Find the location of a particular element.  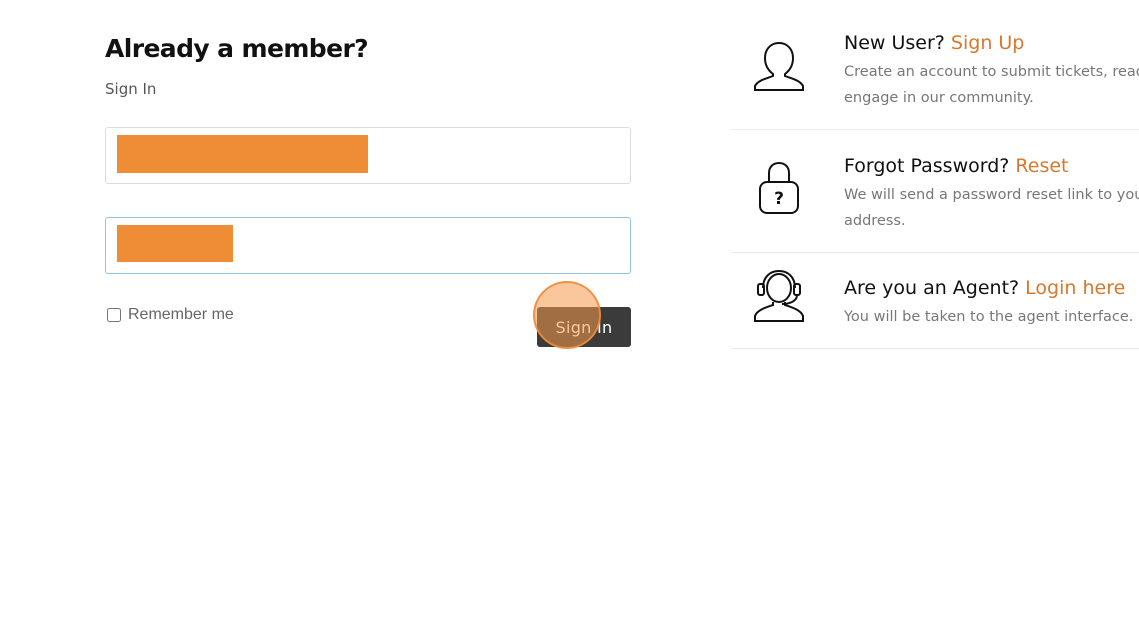

sign-in-button: Sign In is located at coordinates (584, 327).